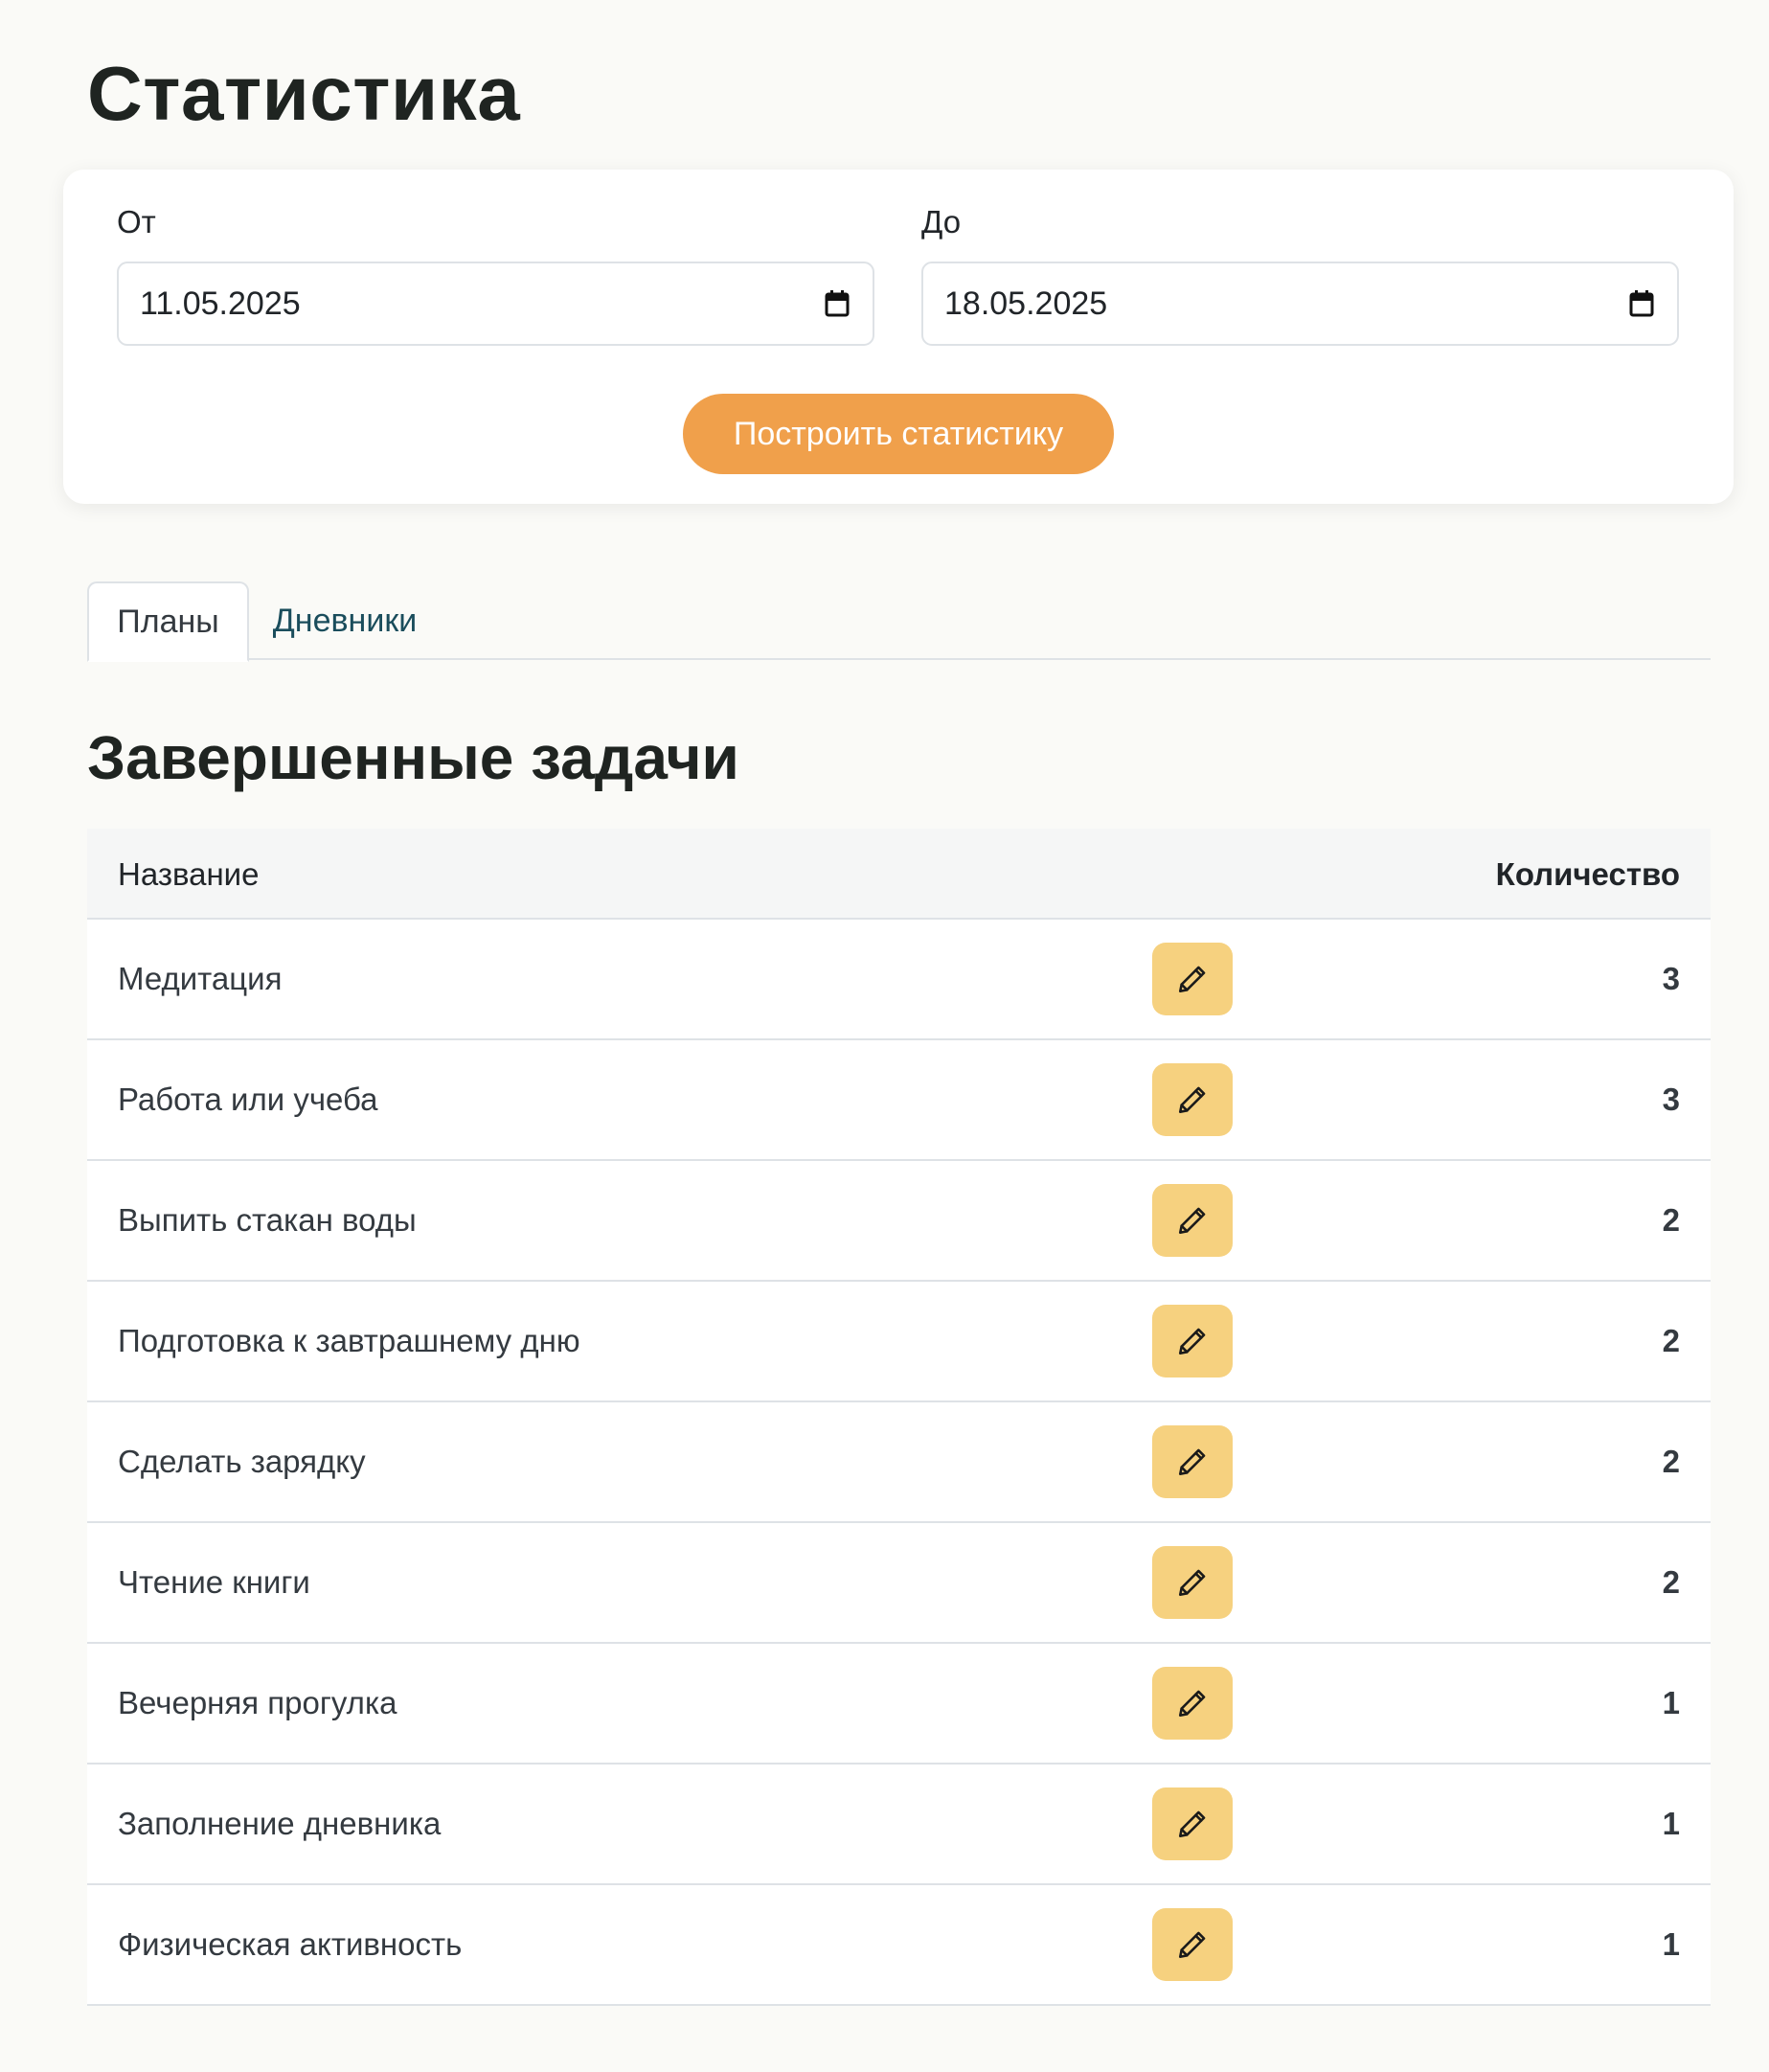 The height and width of the screenshot is (2072, 1769). I want to click on from-date-input: 11.05.2025, so click(495, 304).